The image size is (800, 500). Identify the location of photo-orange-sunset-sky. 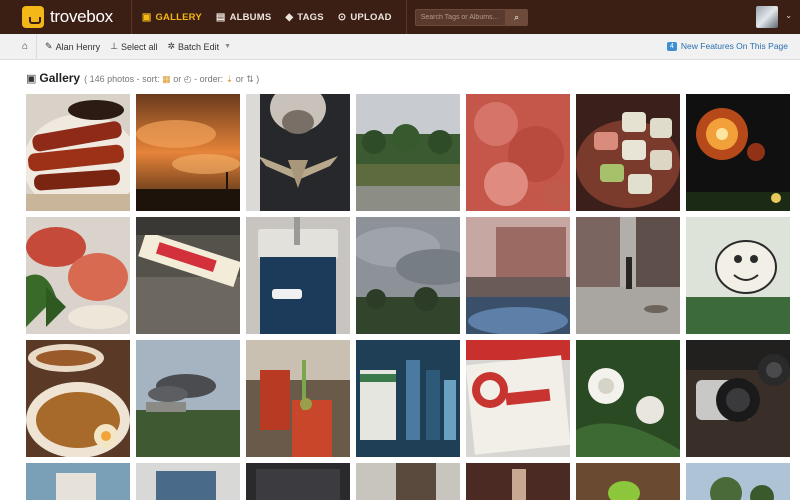
(188, 152).